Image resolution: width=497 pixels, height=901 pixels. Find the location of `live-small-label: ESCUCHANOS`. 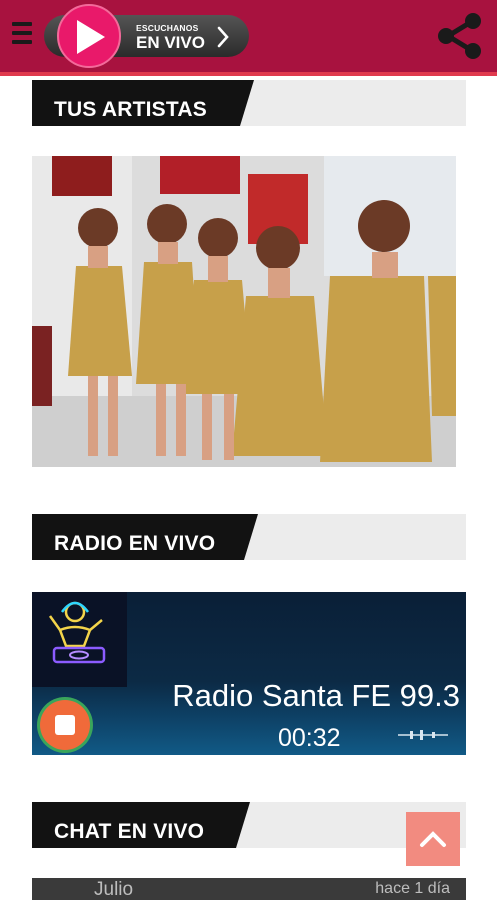

live-small-label: ESCUCHANOS is located at coordinates (167, 28).